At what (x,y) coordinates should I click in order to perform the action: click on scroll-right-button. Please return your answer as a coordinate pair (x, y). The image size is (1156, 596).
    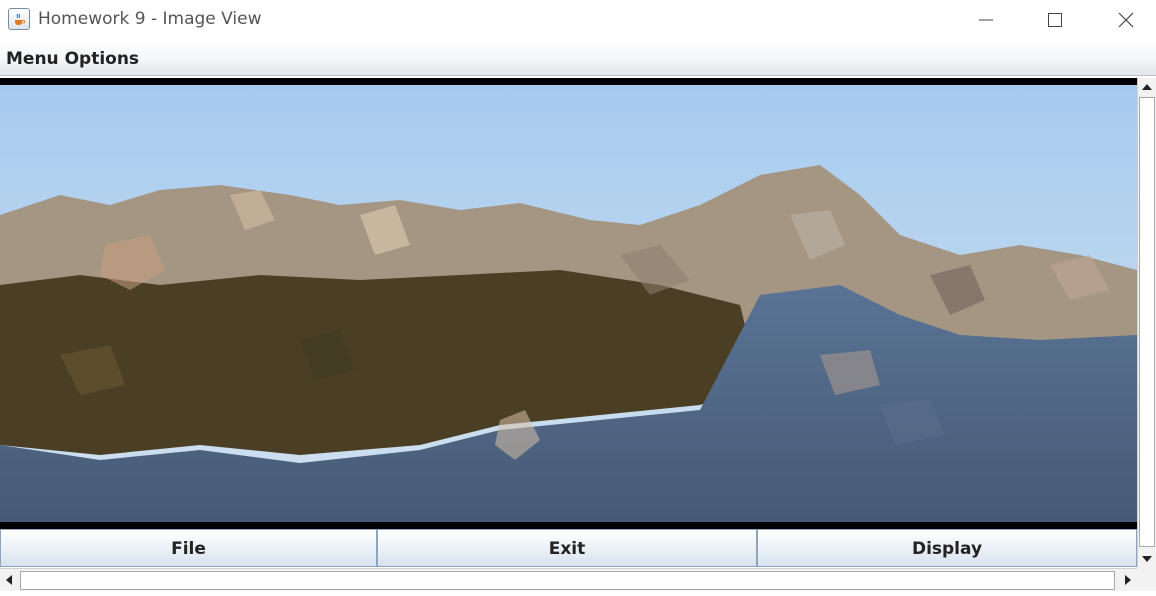
    Looking at the image, I should click on (1128, 580).